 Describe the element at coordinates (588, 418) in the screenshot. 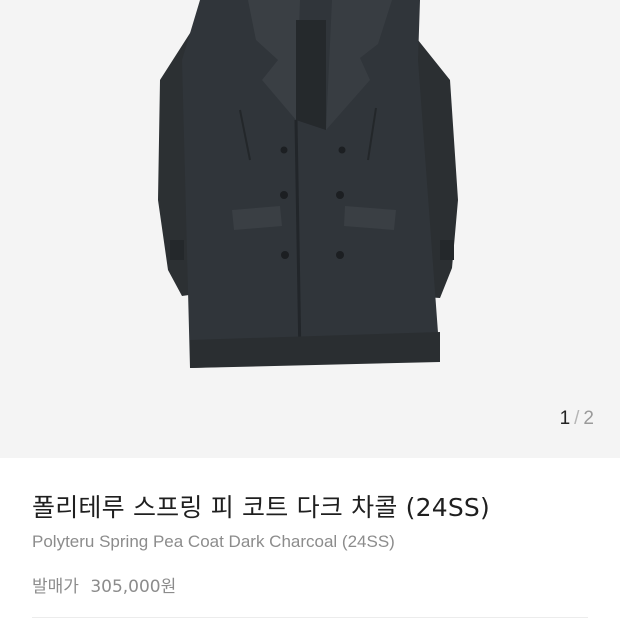

I see `pager-total: 2` at that location.